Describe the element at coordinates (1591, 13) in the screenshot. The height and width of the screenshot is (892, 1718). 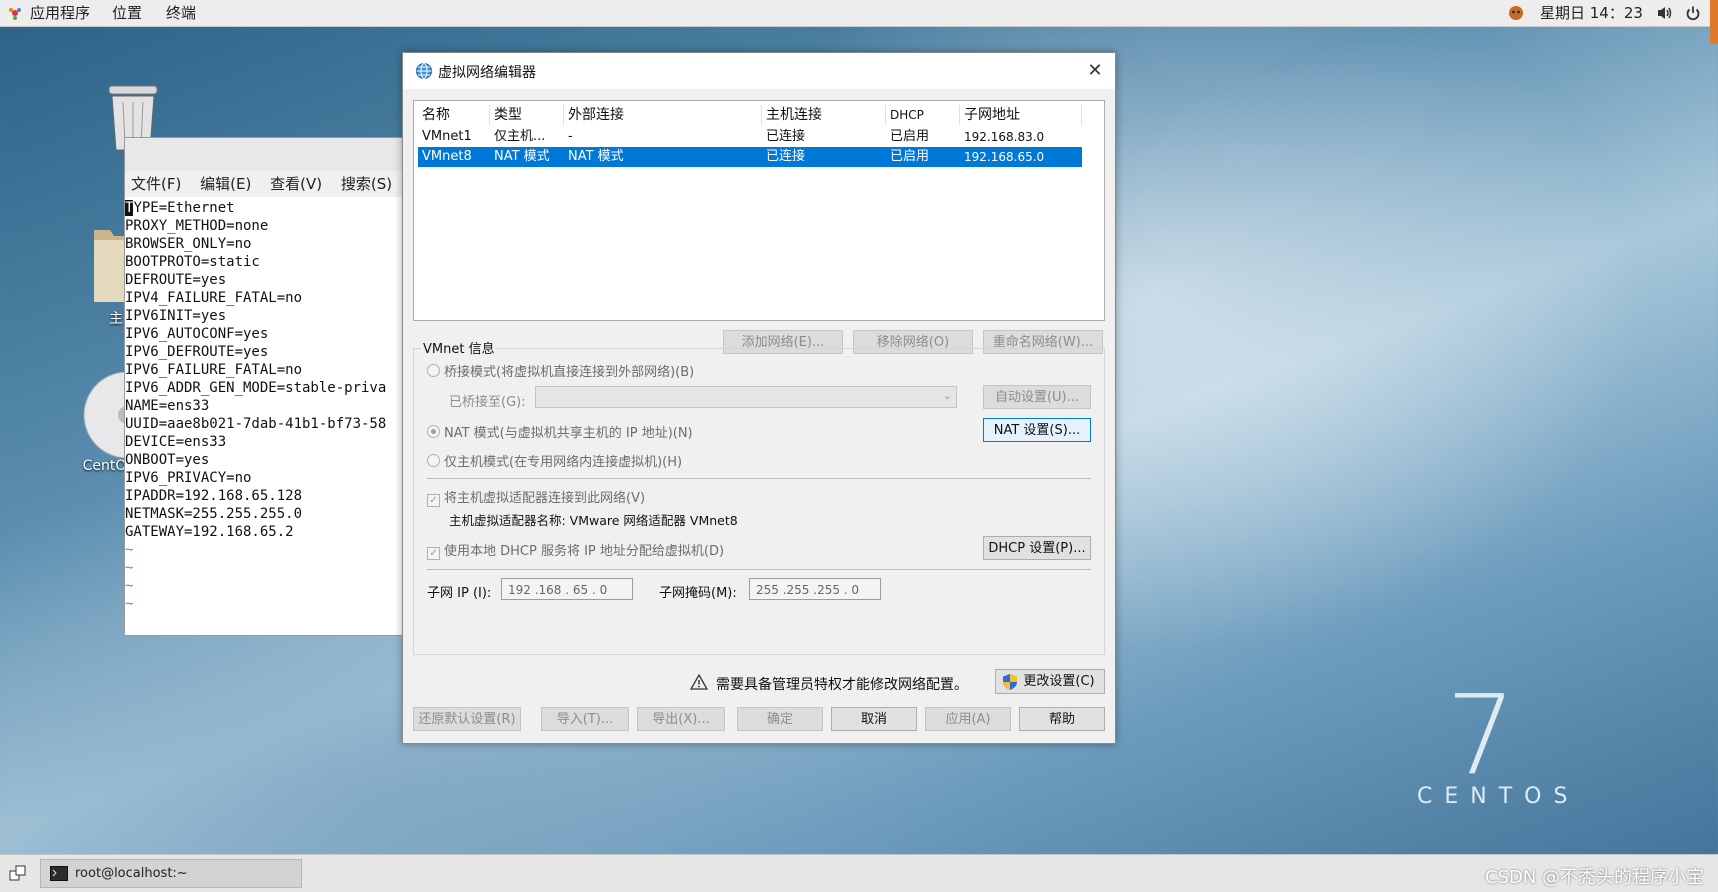
I see `clock: 星期日 14：23` at that location.